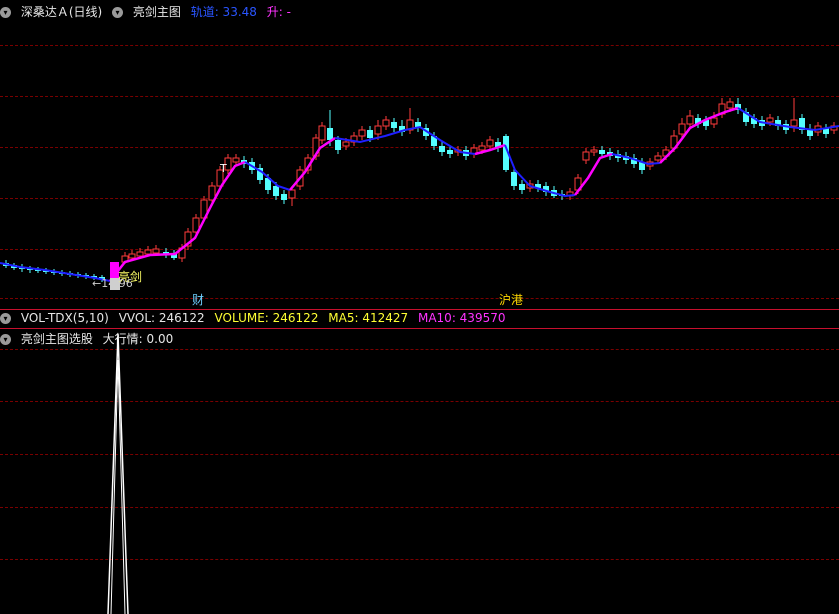  I want to click on financial-report-marker: 财, so click(198, 300).